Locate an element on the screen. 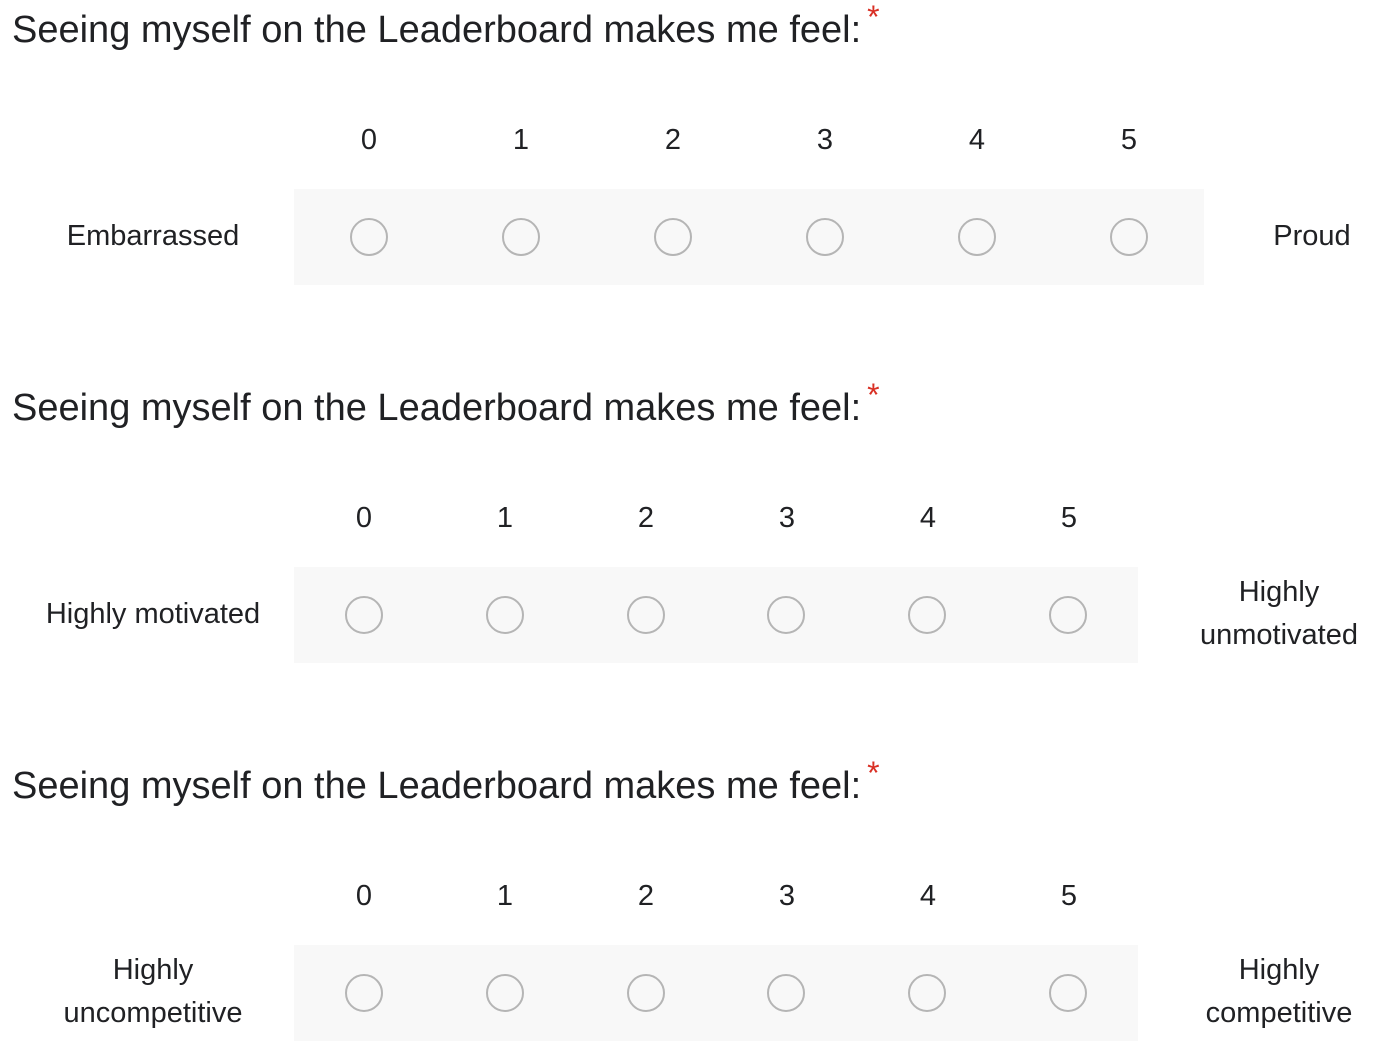  low-end-label: Highly uncompetitive is located at coordinates (153, 991).